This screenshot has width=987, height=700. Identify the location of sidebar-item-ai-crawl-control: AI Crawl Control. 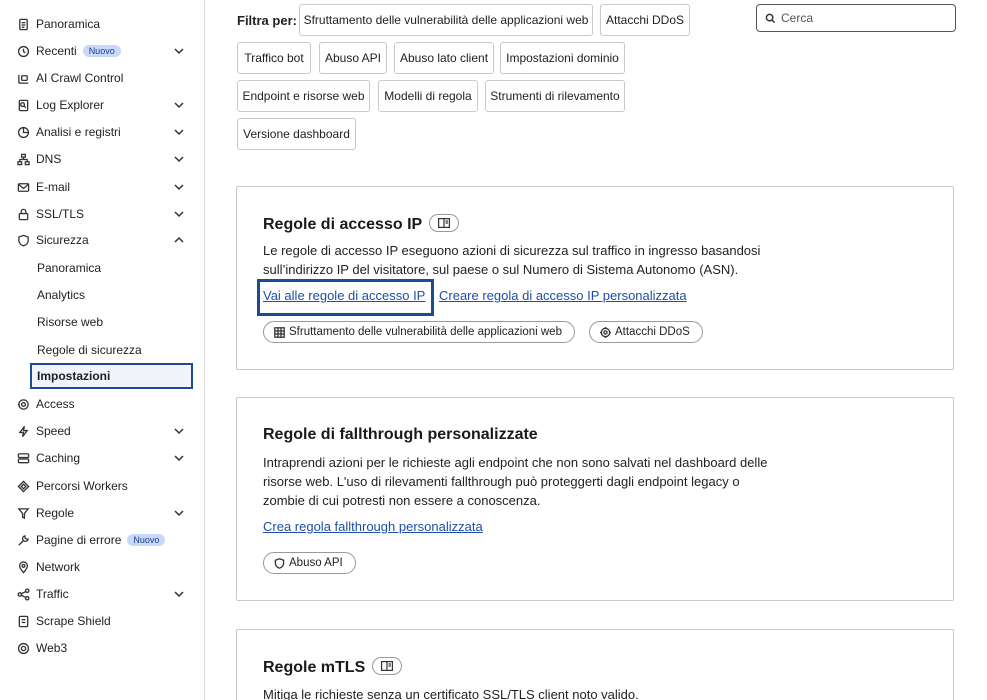
(102, 78).